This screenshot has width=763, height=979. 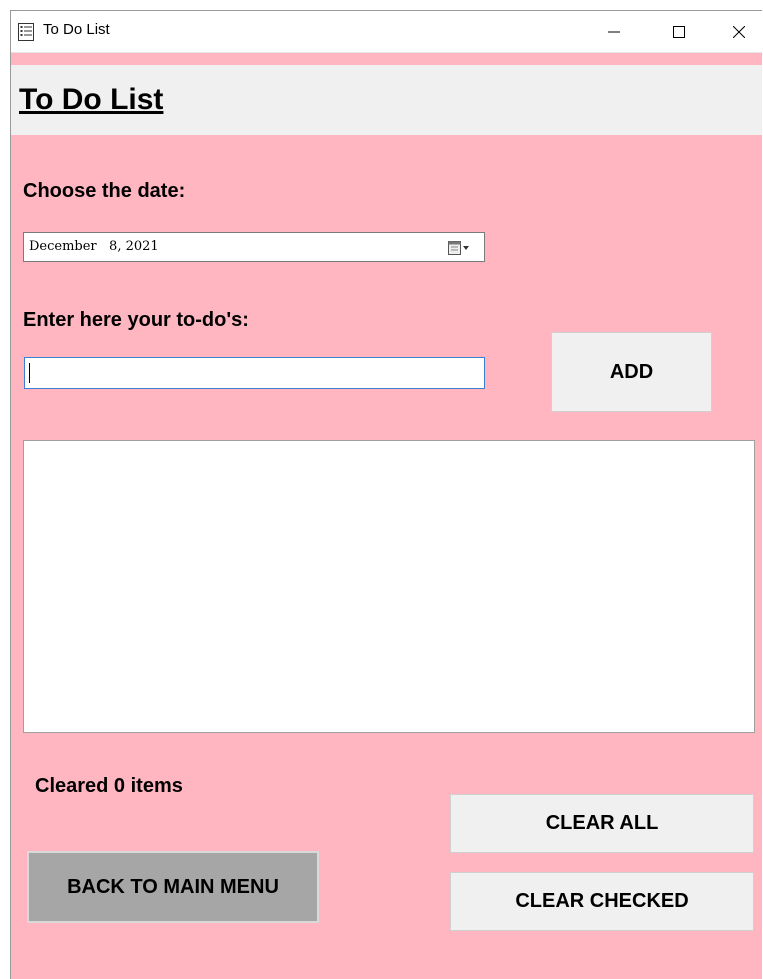 What do you see at coordinates (26, 32) in the screenshot?
I see `app-icon` at bounding box center [26, 32].